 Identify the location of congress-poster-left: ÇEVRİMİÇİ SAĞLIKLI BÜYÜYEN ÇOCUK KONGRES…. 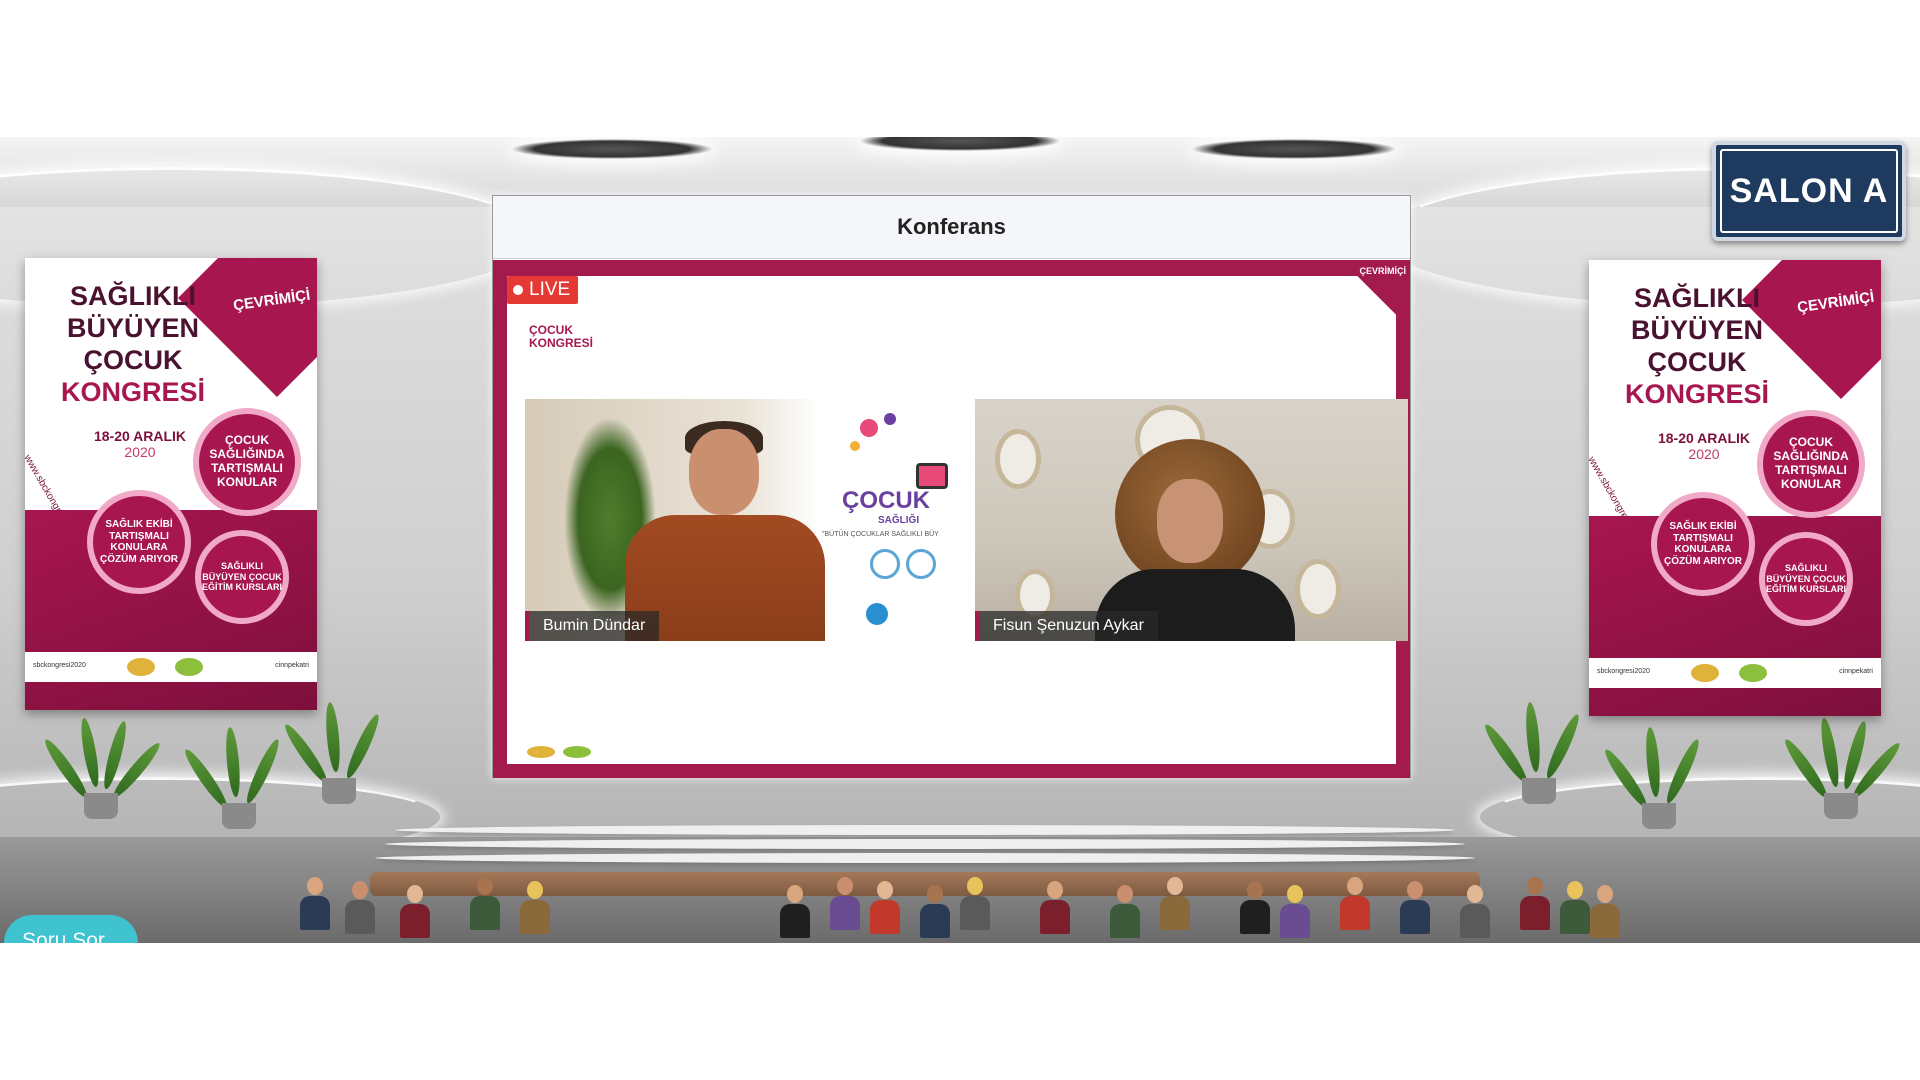
(171, 484).